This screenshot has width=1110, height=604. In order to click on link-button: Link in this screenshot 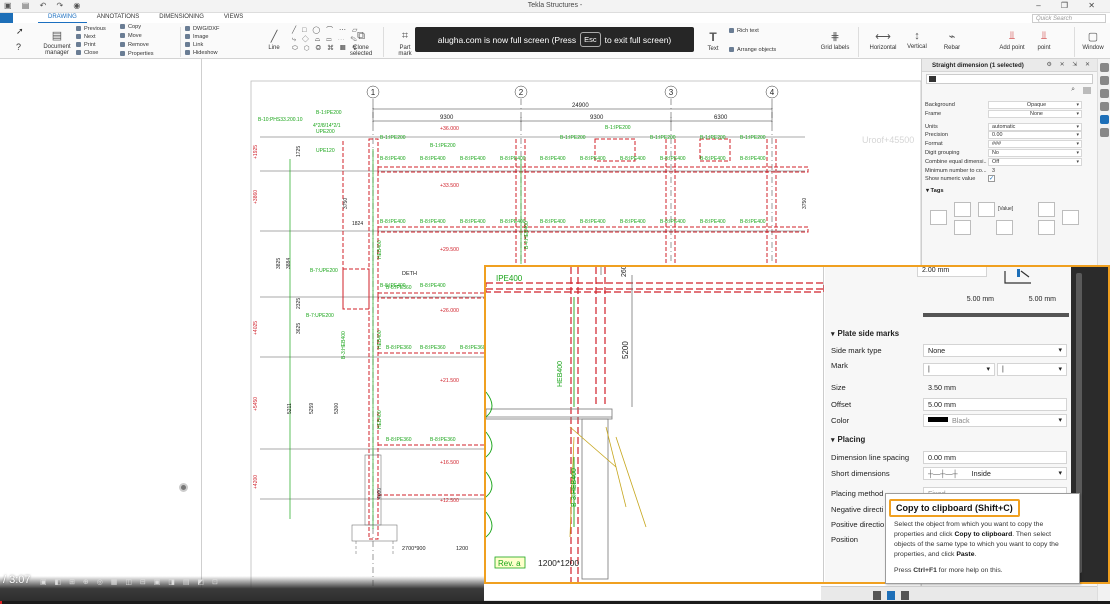, I will do `click(194, 45)`.